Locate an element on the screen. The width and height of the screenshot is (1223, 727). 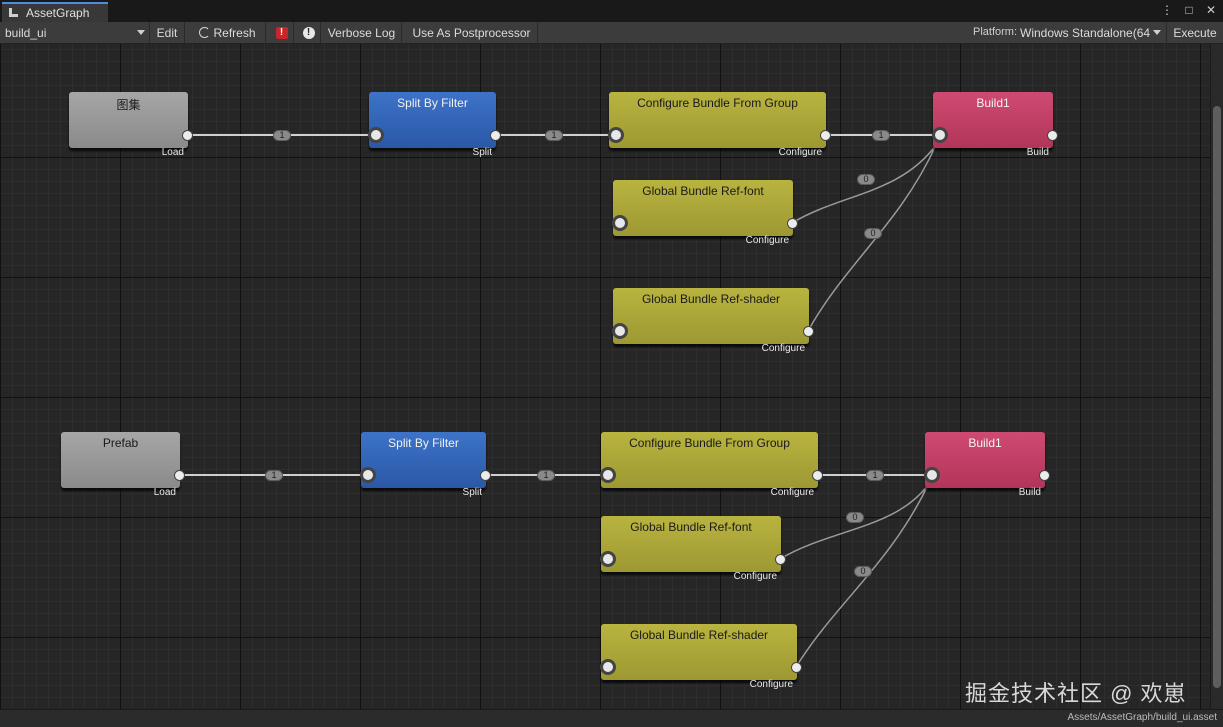
refresh-button: Refresh is located at coordinates (228, 32).